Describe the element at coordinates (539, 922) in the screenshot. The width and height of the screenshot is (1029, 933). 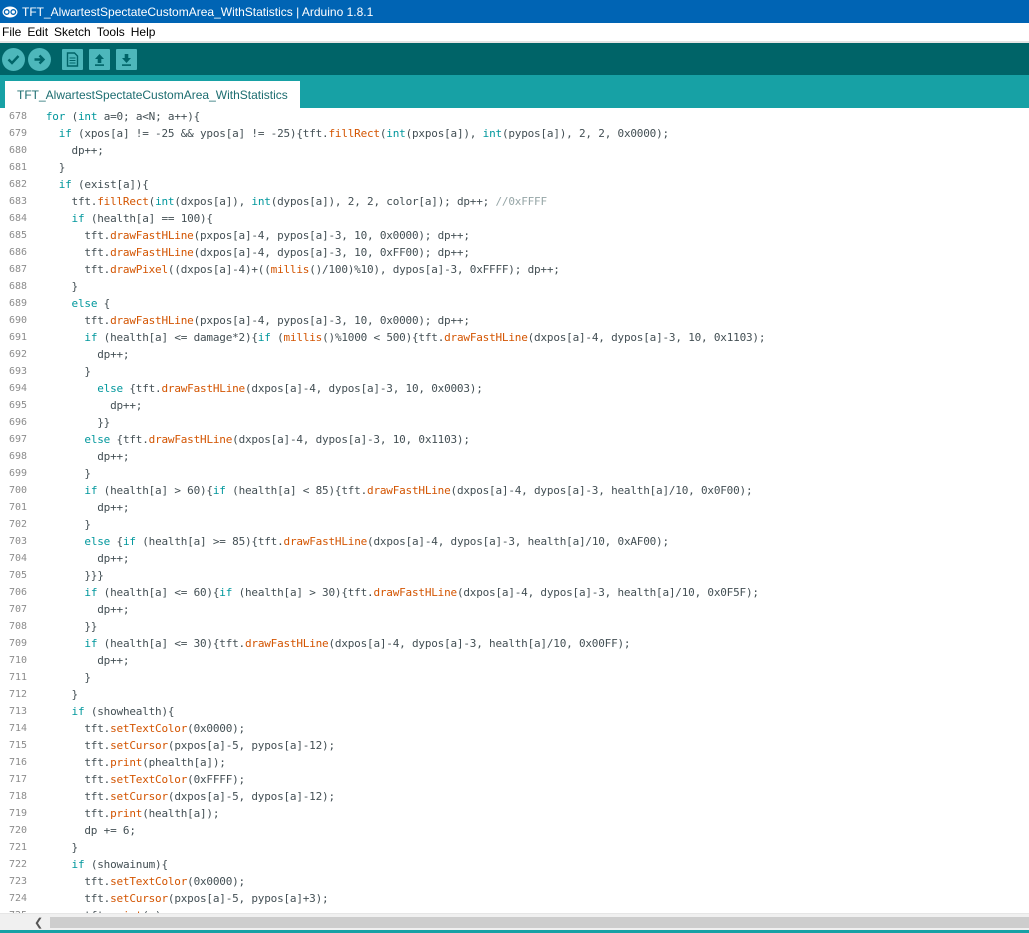
I see `scrollbar-thumb` at that location.